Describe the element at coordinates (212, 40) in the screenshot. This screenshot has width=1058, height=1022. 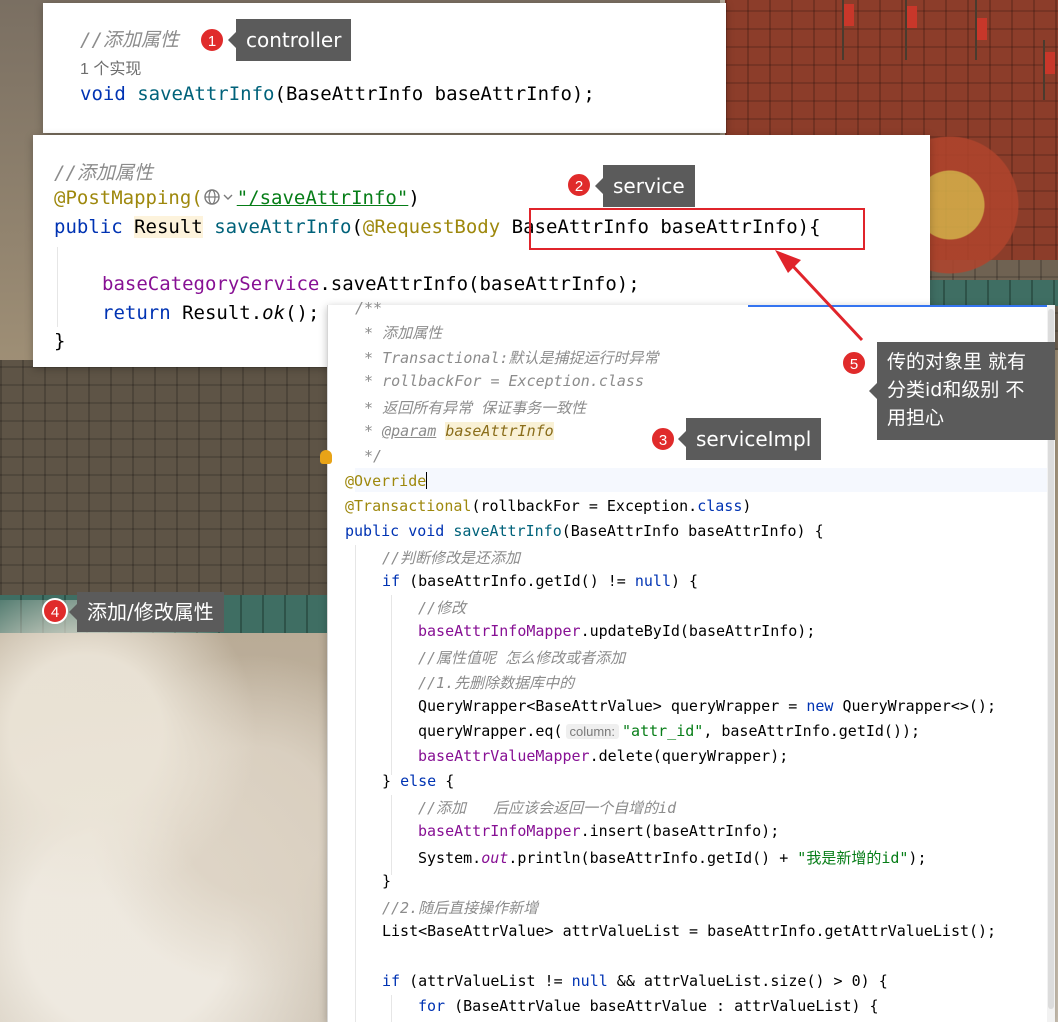
I see `annotation-badge-1: 1` at that location.